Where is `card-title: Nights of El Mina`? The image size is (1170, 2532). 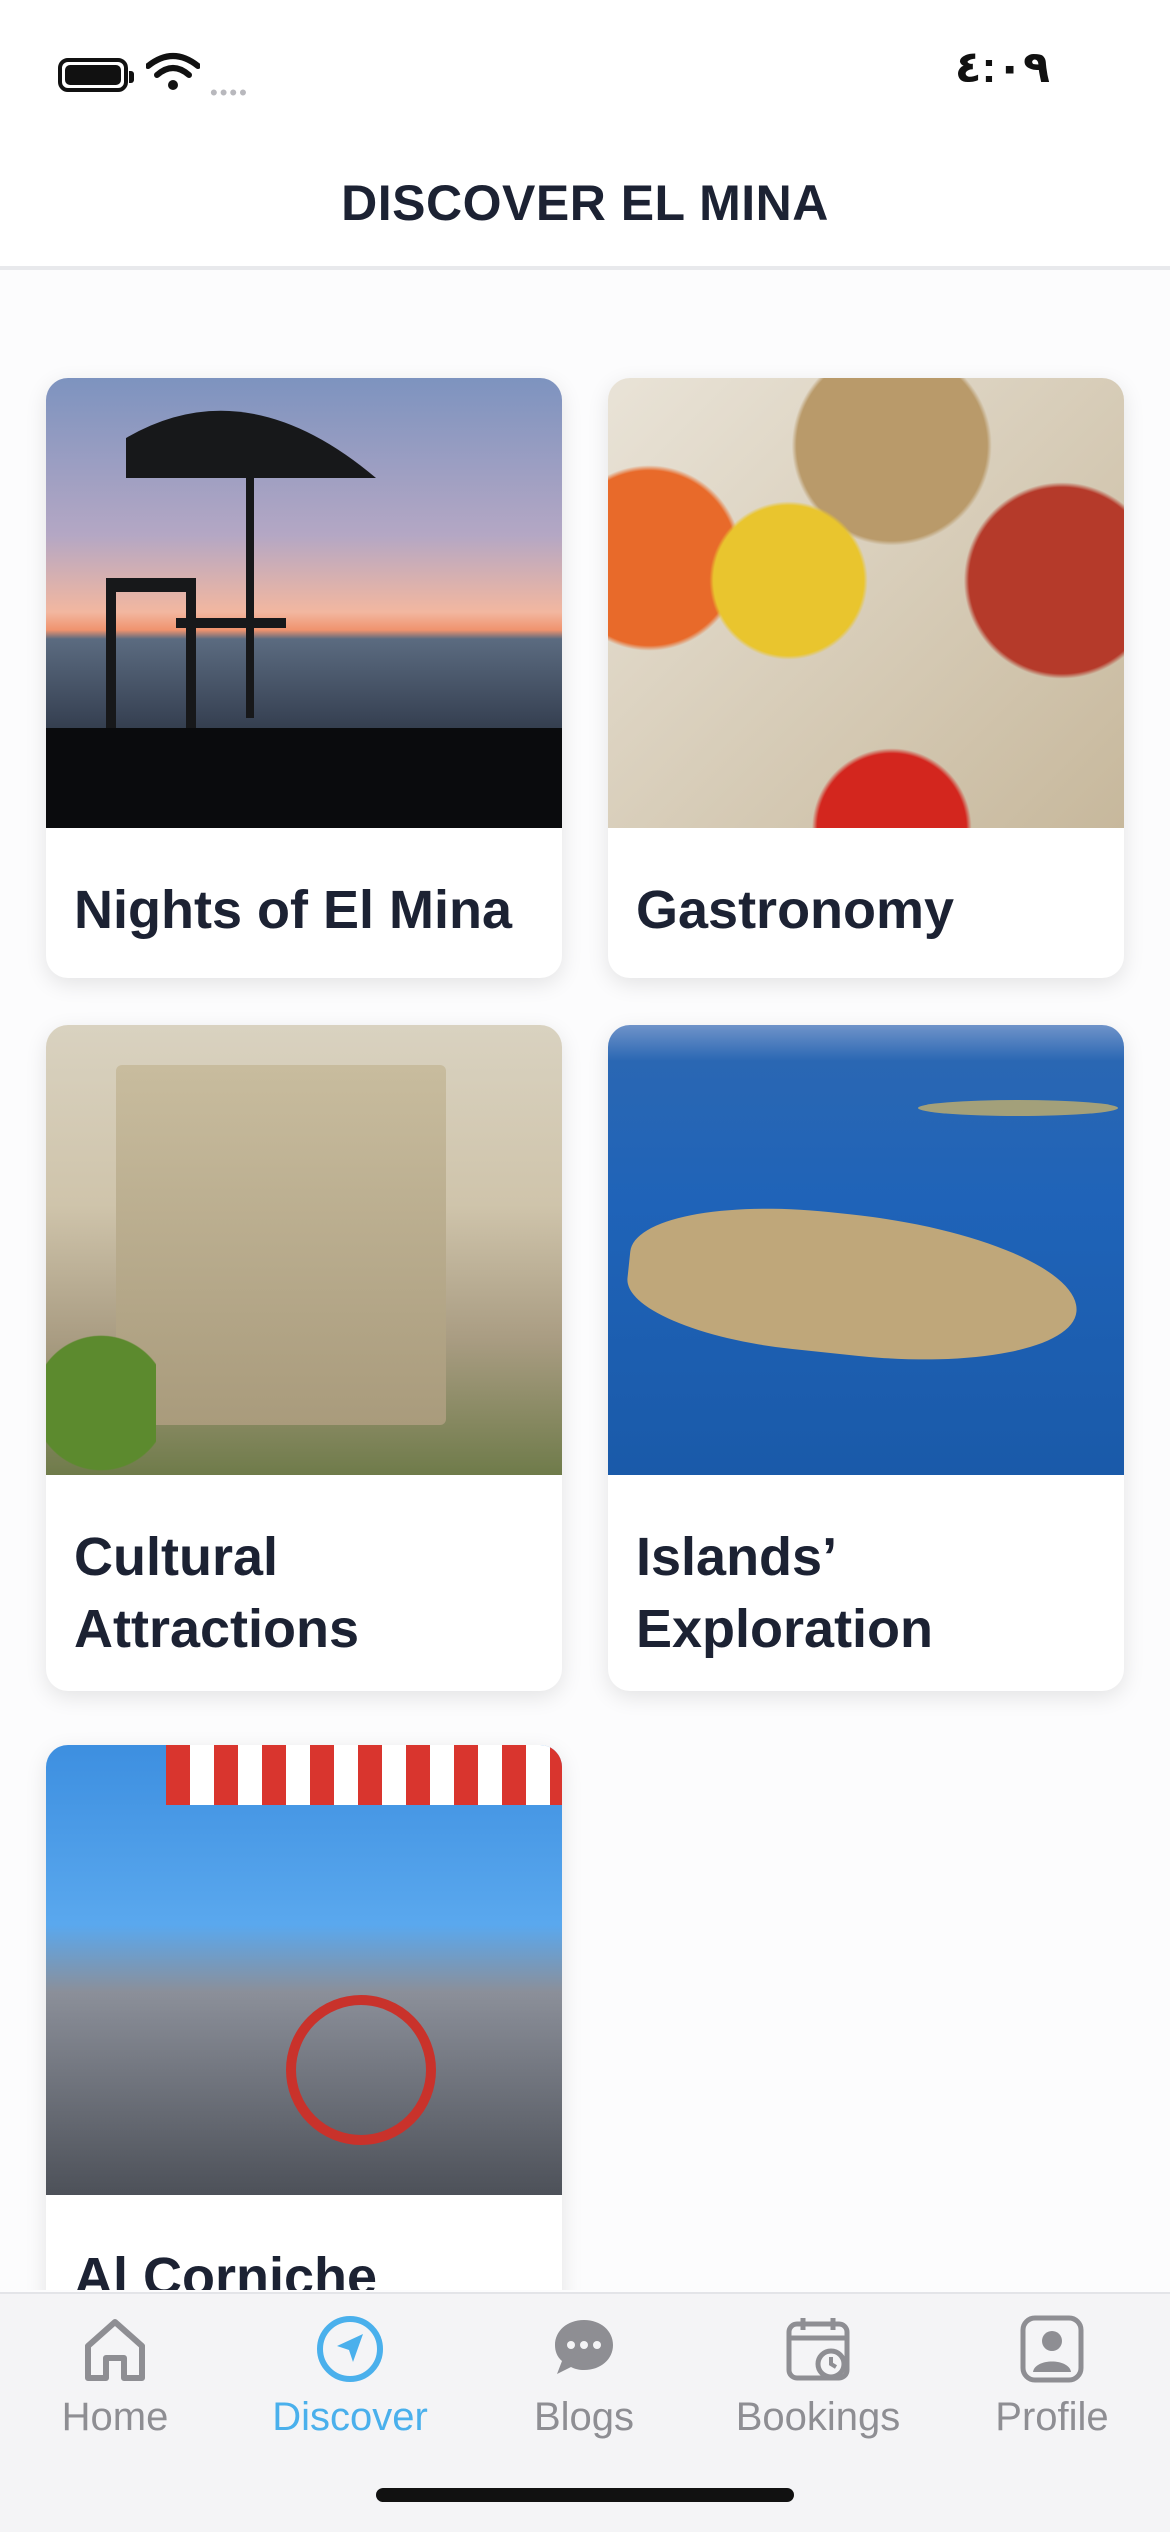
card-title: Nights of El Mina is located at coordinates (293, 910).